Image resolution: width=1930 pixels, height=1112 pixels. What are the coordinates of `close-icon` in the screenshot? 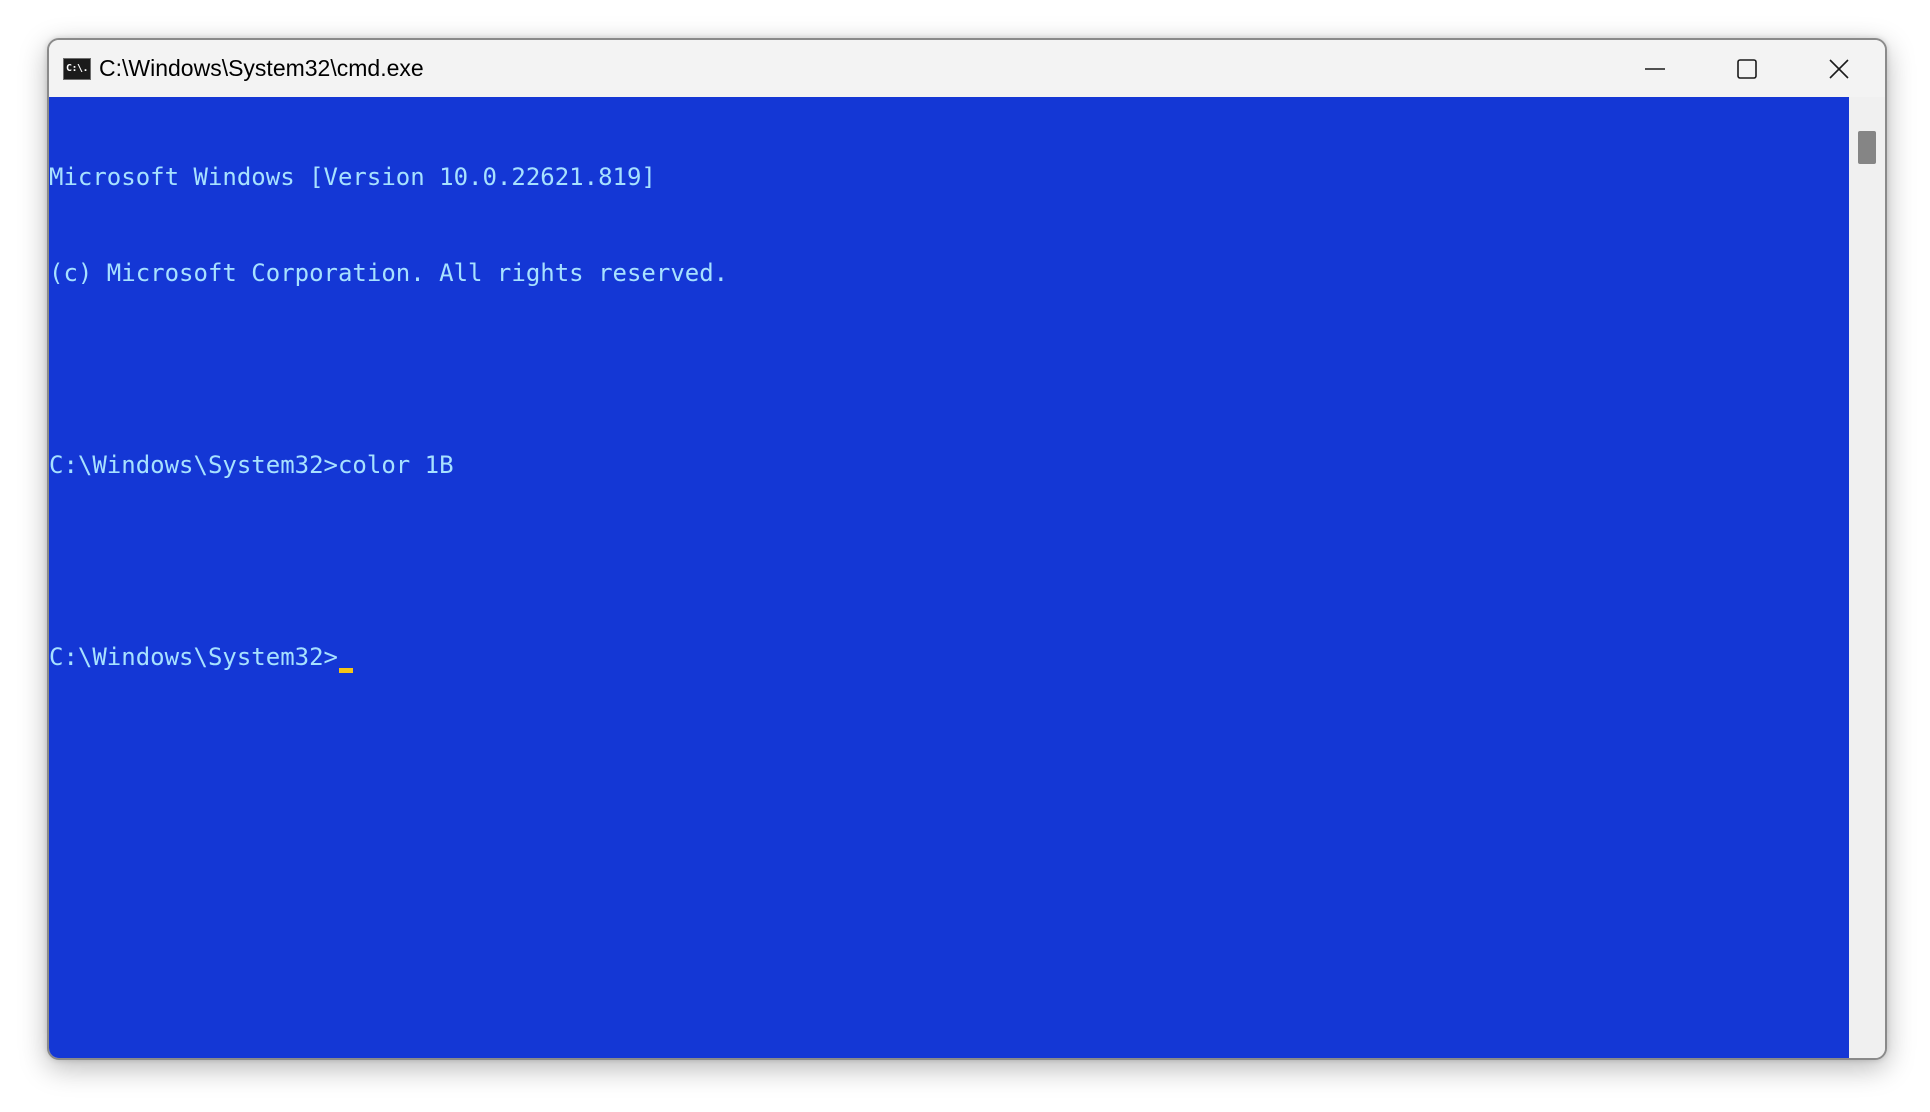 It's located at (1839, 69).